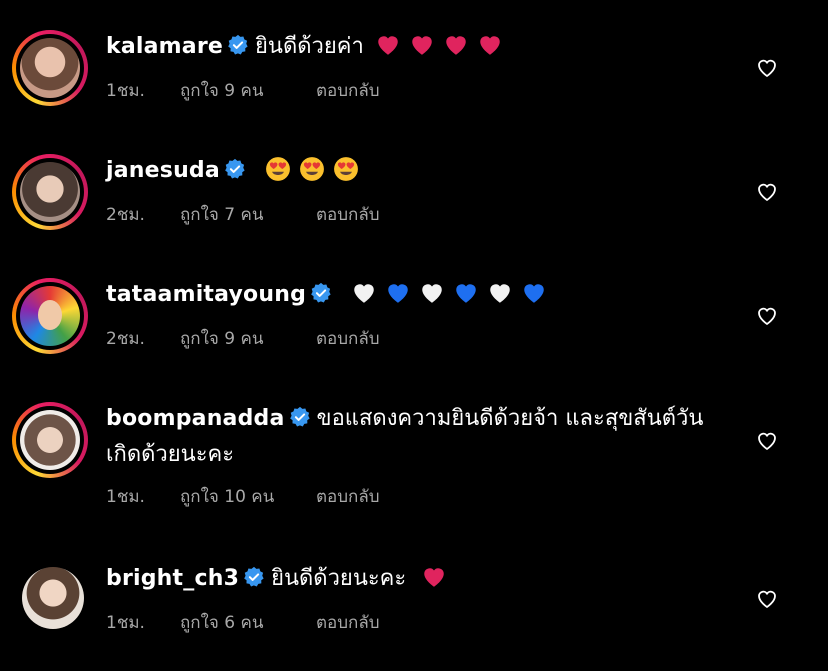 This screenshot has width=828, height=671. I want to click on comment-text: ยินดีด้วยนะคะ, so click(339, 578).